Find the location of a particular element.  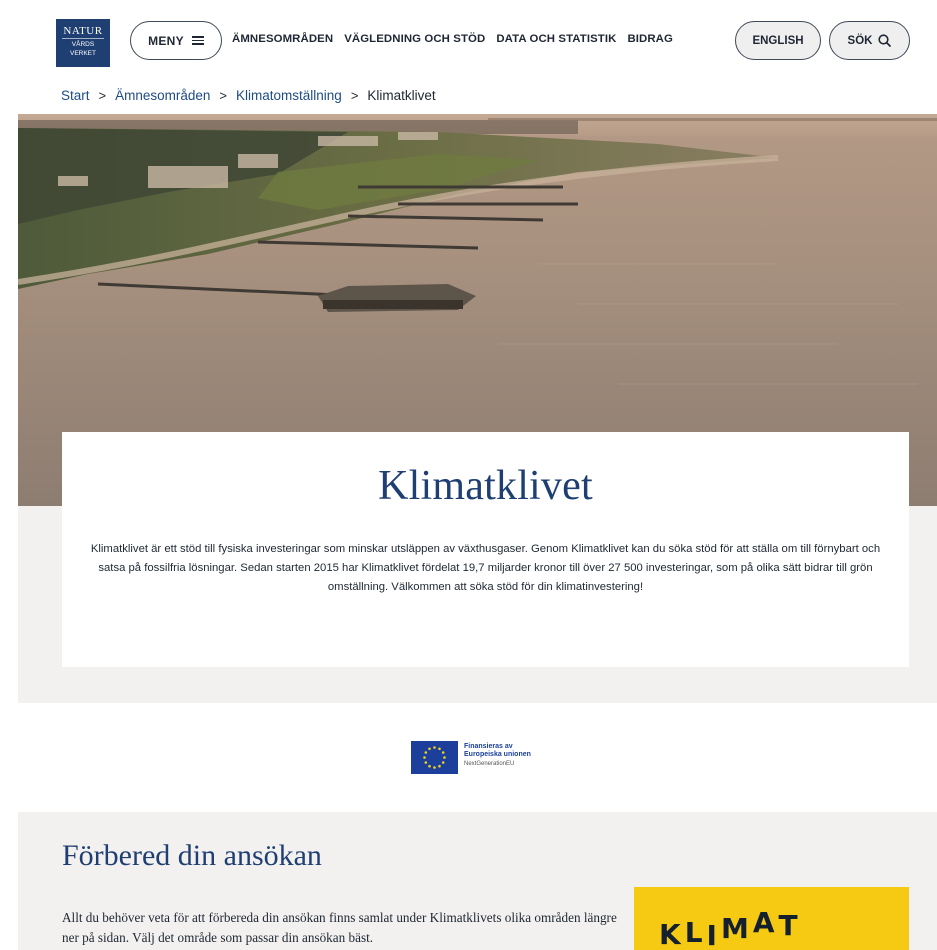

naturvardsverket-logo: NATUR VÅRDS VERKET is located at coordinates (83, 43).